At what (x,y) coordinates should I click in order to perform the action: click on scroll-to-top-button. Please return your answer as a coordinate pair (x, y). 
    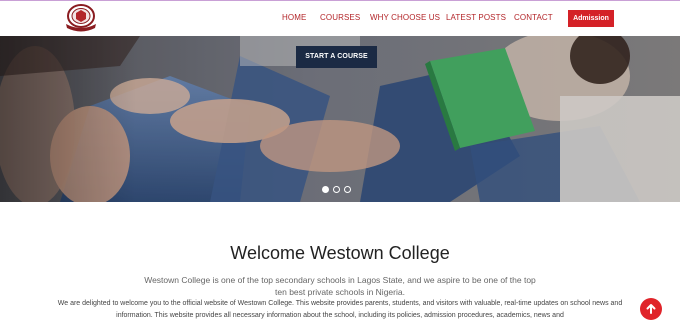
    Looking at the image, I should click on (651, 309).